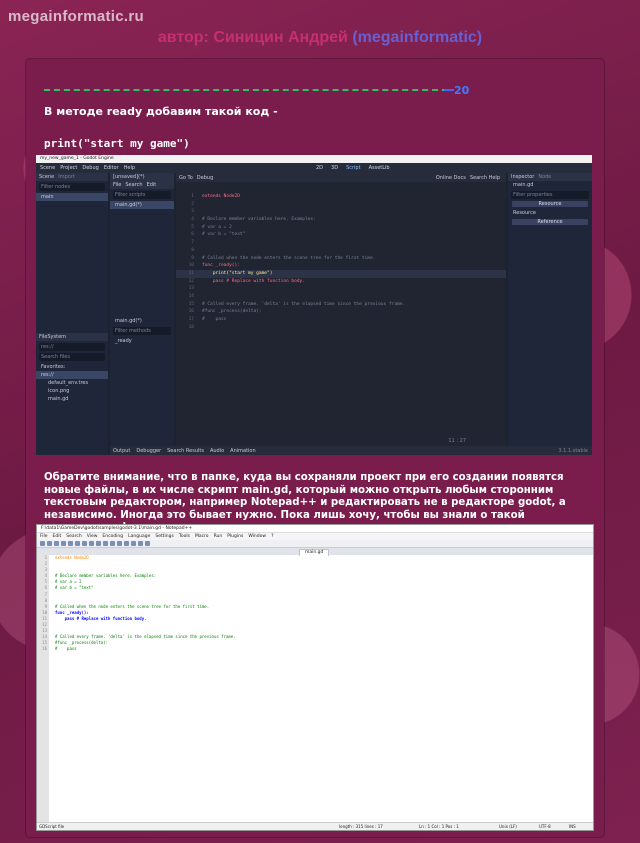 This screenshot has height=843, width=640. What do you see at coordinates (224, 235) in the screenshot?
I see `line-text: # var b = "text"` at bounding box center [224, 235].